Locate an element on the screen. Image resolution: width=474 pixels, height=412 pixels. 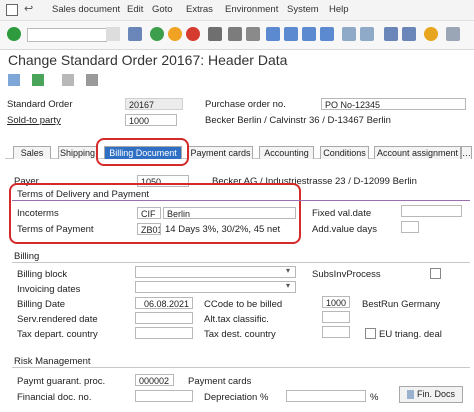
billing-block-dropdown is located at coordinates (215, 272).